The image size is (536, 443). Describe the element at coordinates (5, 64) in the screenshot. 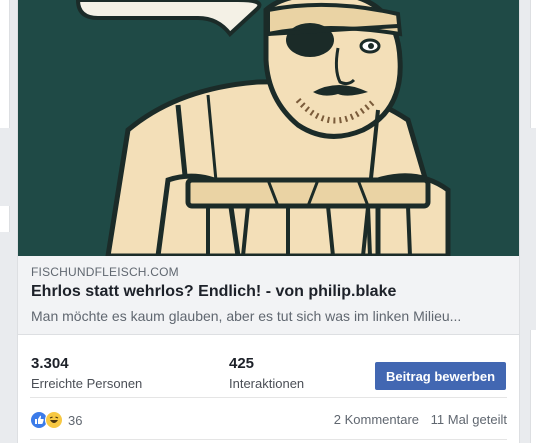

I see `adjacent-card-left` at that location.